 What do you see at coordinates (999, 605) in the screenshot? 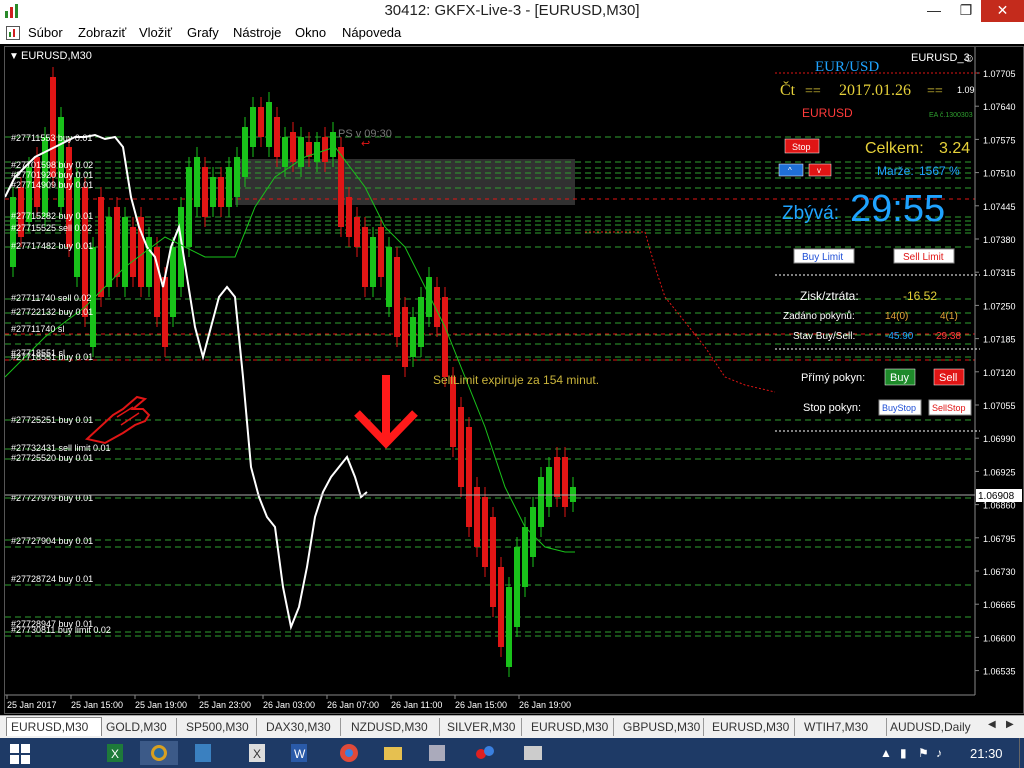
I see `price-tick-label: 1.06665` at bounding box center [999, 605].